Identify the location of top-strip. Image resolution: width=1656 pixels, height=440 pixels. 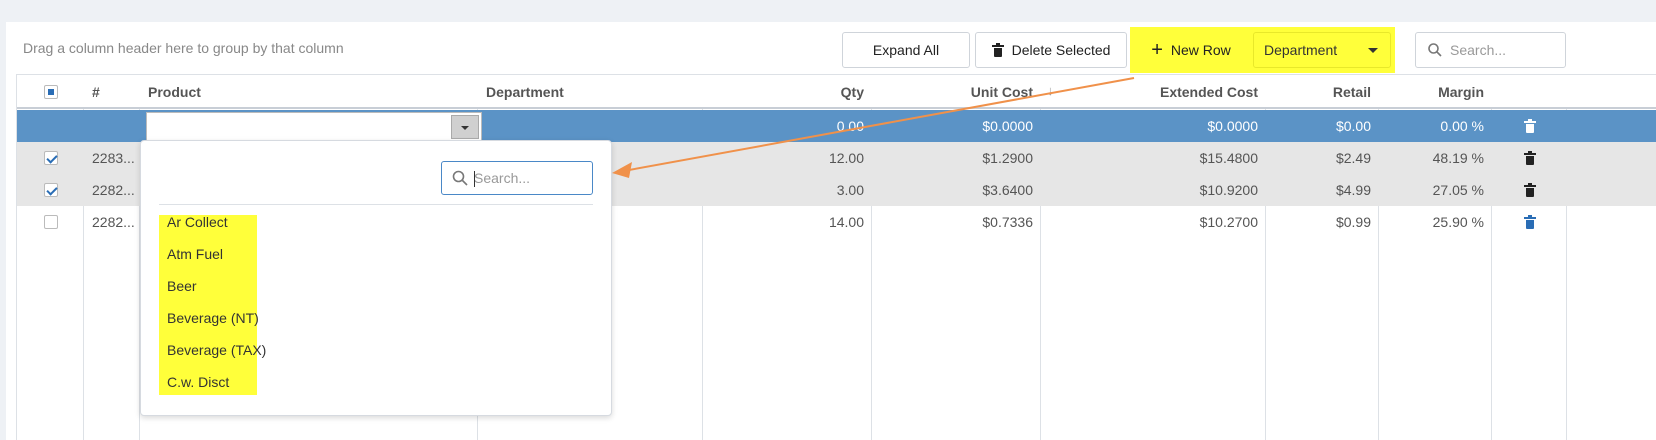
(828, 5).